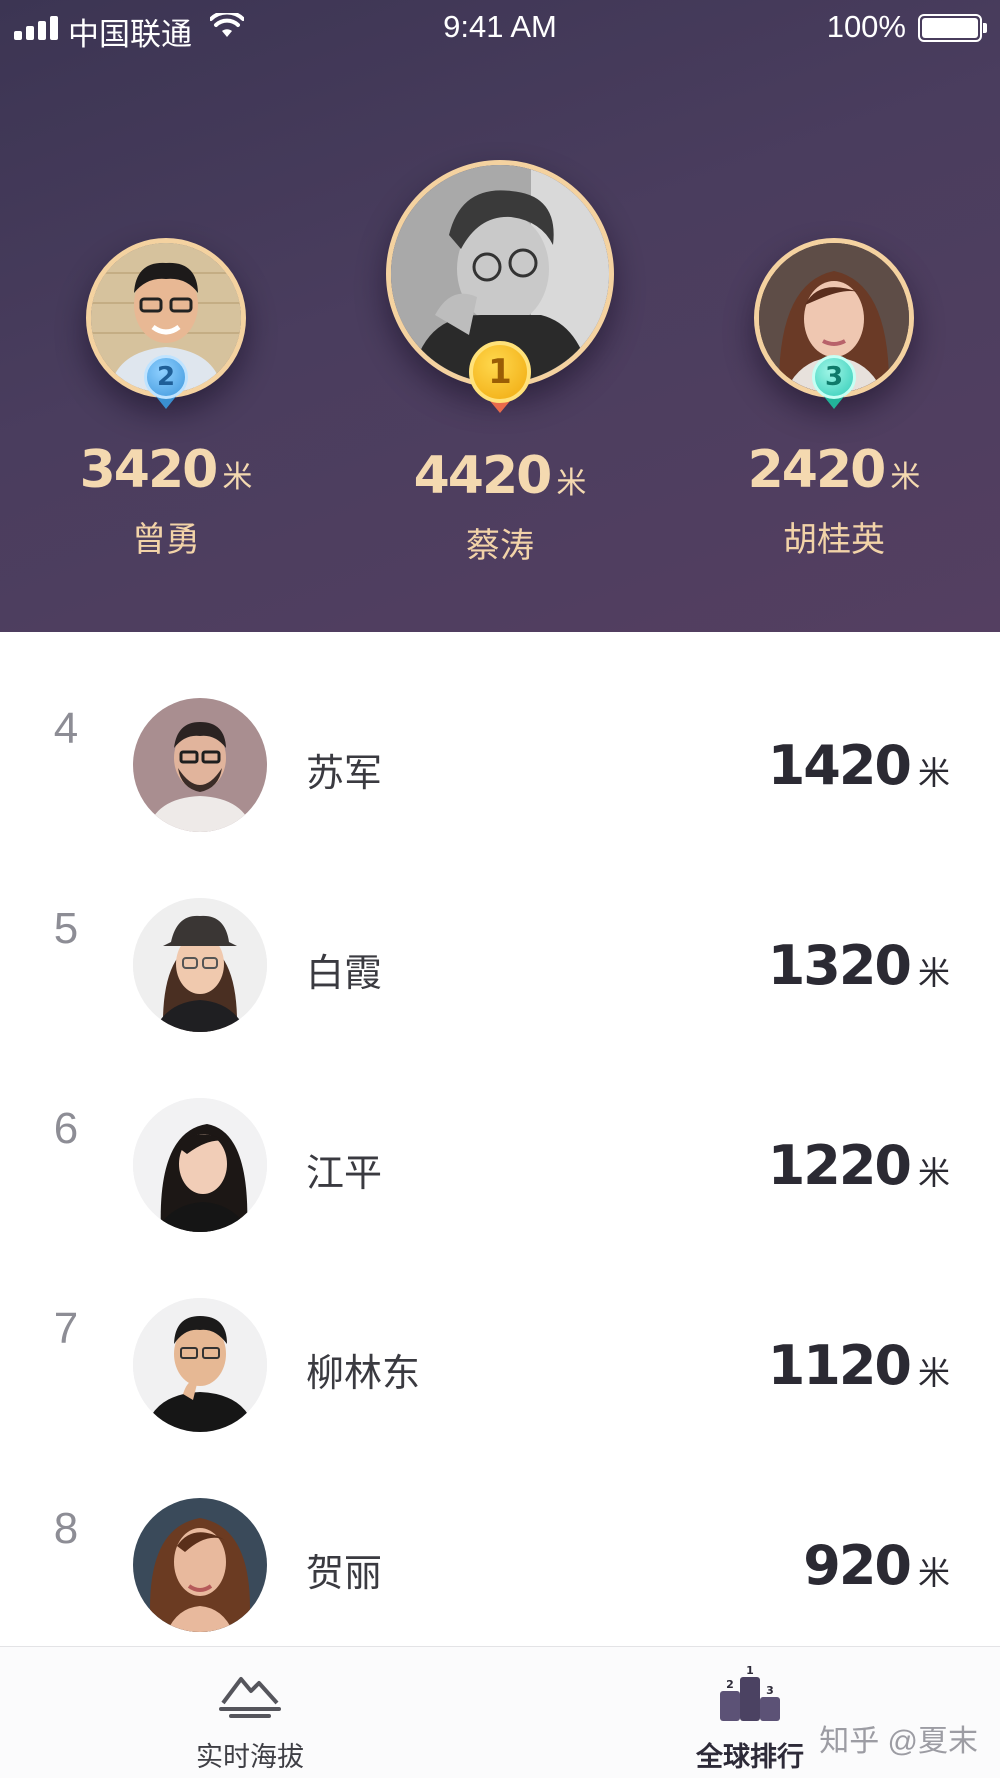 This screenshot has height=1778, width=1000. What do you see at coordinates (66, 1328) in the screenshot?
I see `rank-number: 7` at bounding box center [66, 1328].